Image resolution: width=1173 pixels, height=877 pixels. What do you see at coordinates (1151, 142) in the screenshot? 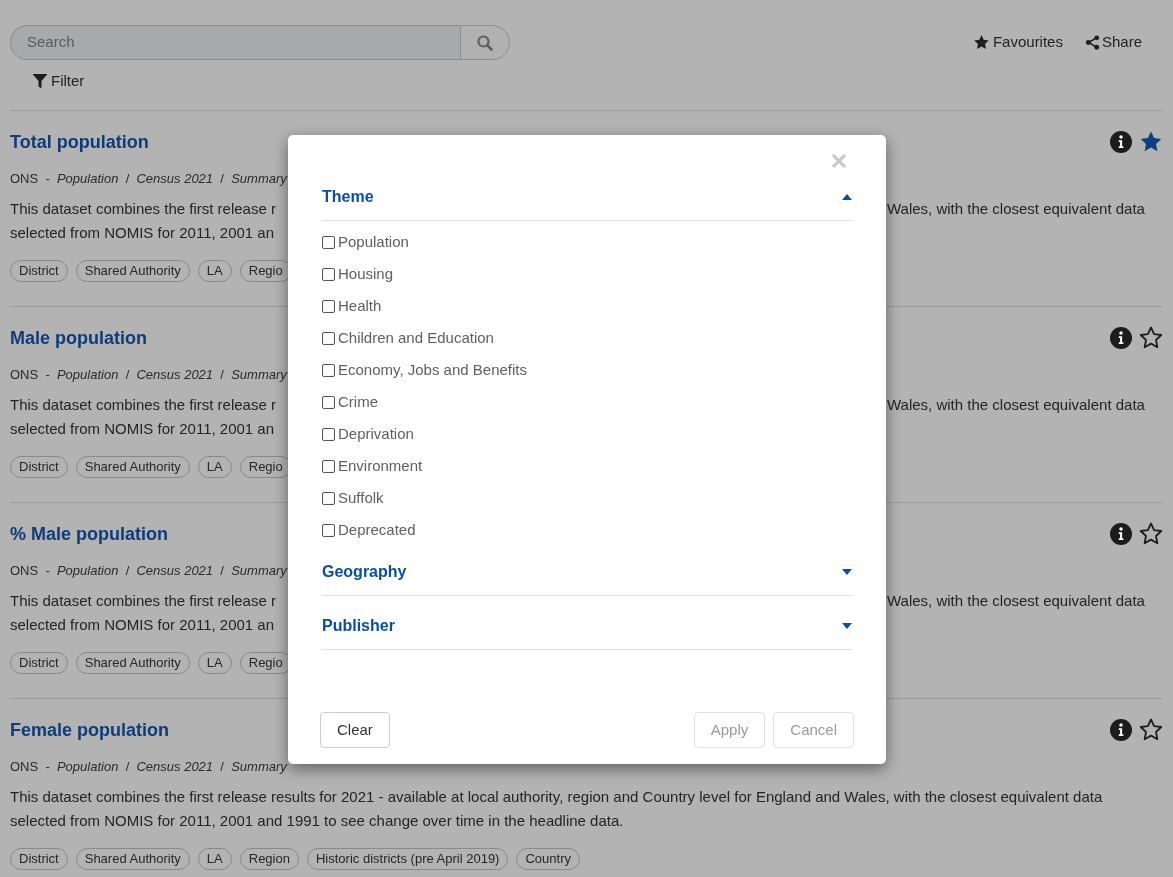
I see `filled-star-icon` at bounding box center [1151, 142].